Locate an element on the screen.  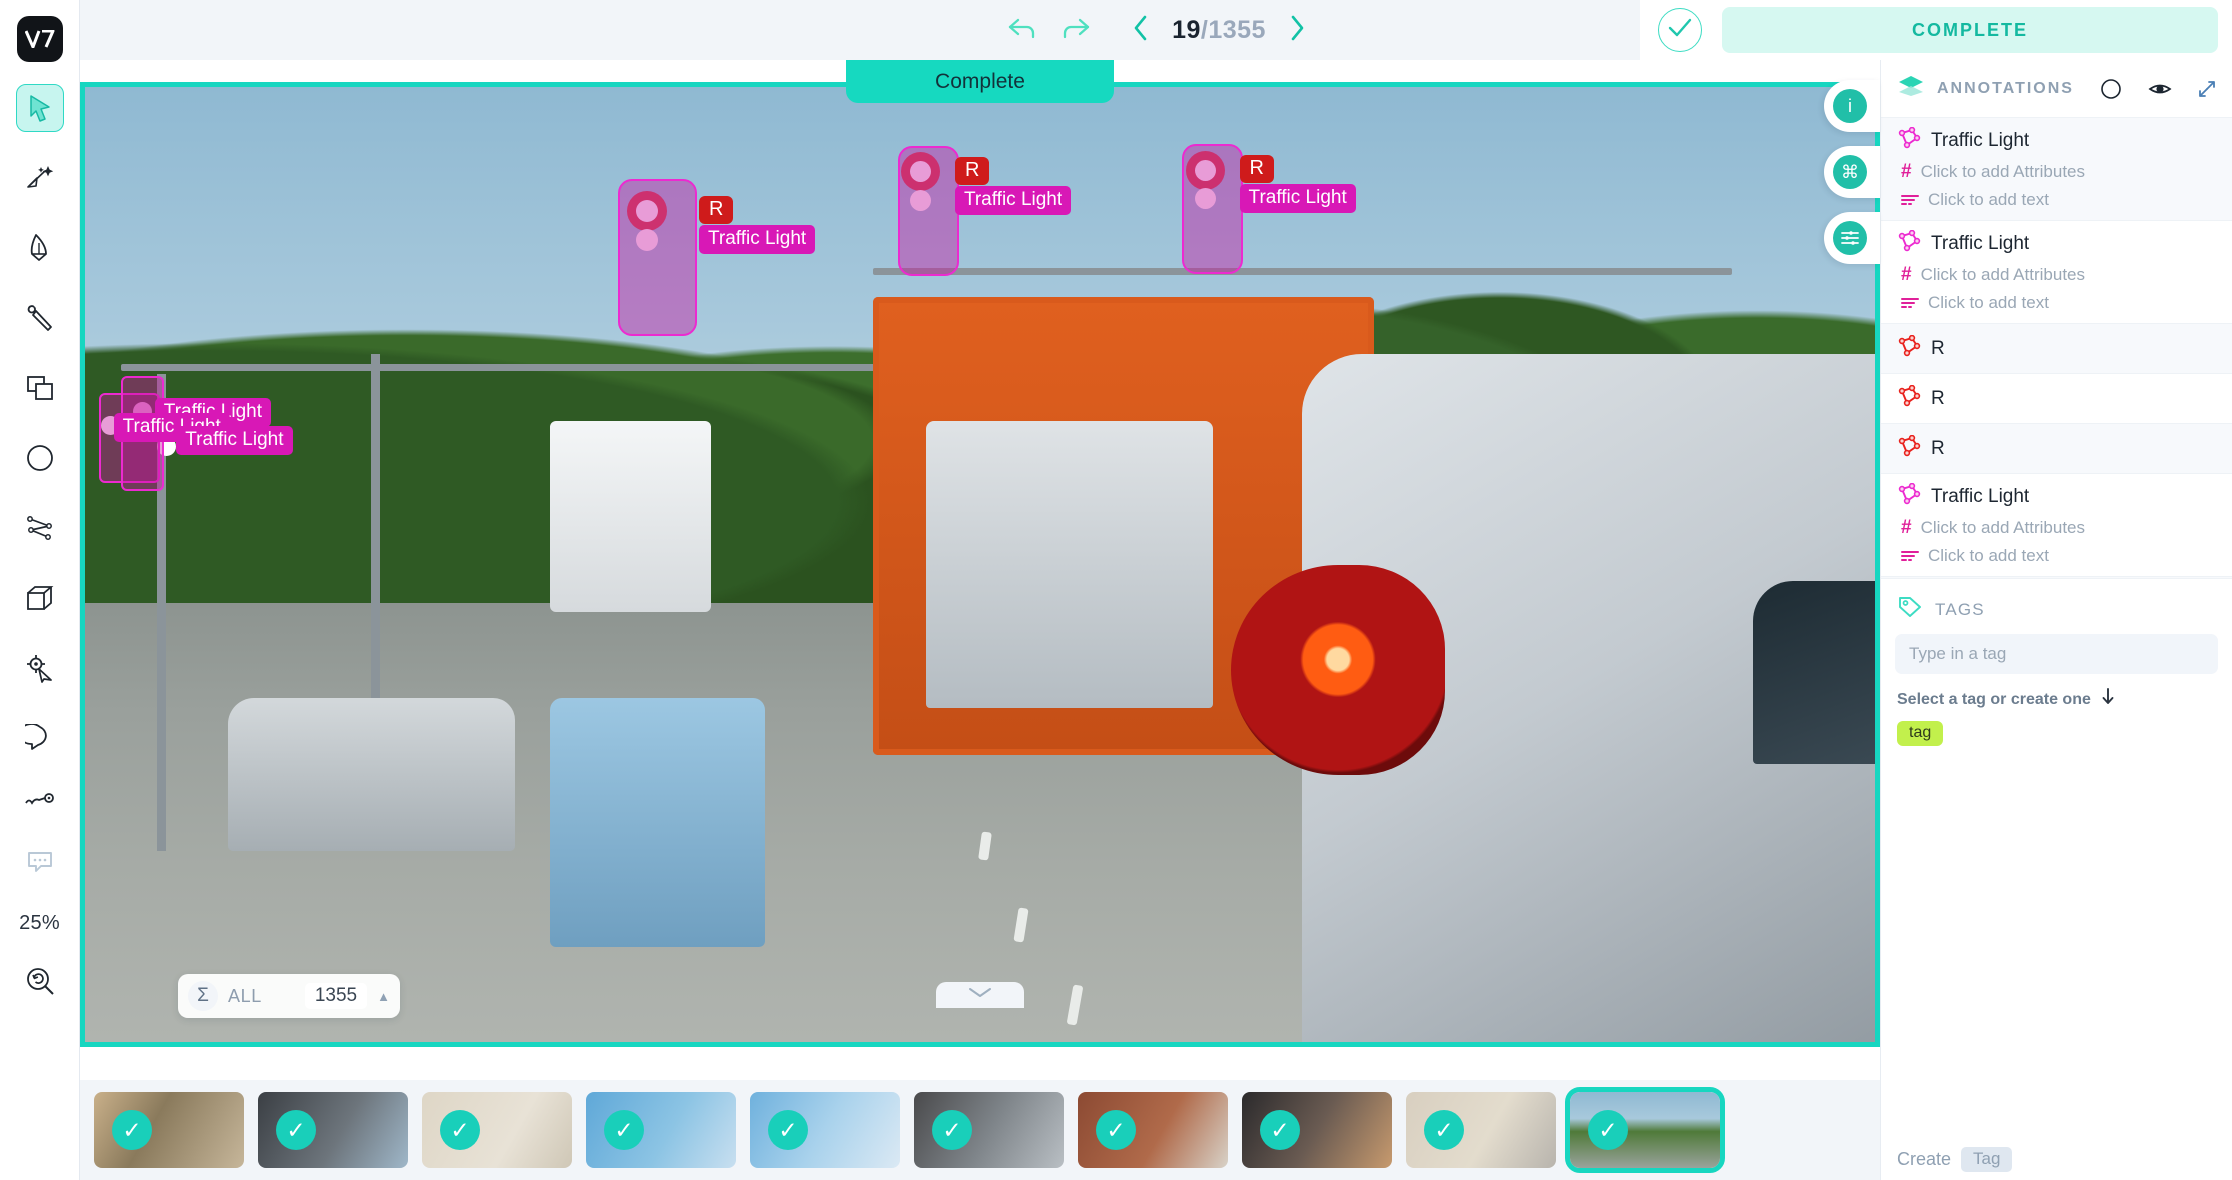
dots-bubble-icon is located at coordinates (40, 862).